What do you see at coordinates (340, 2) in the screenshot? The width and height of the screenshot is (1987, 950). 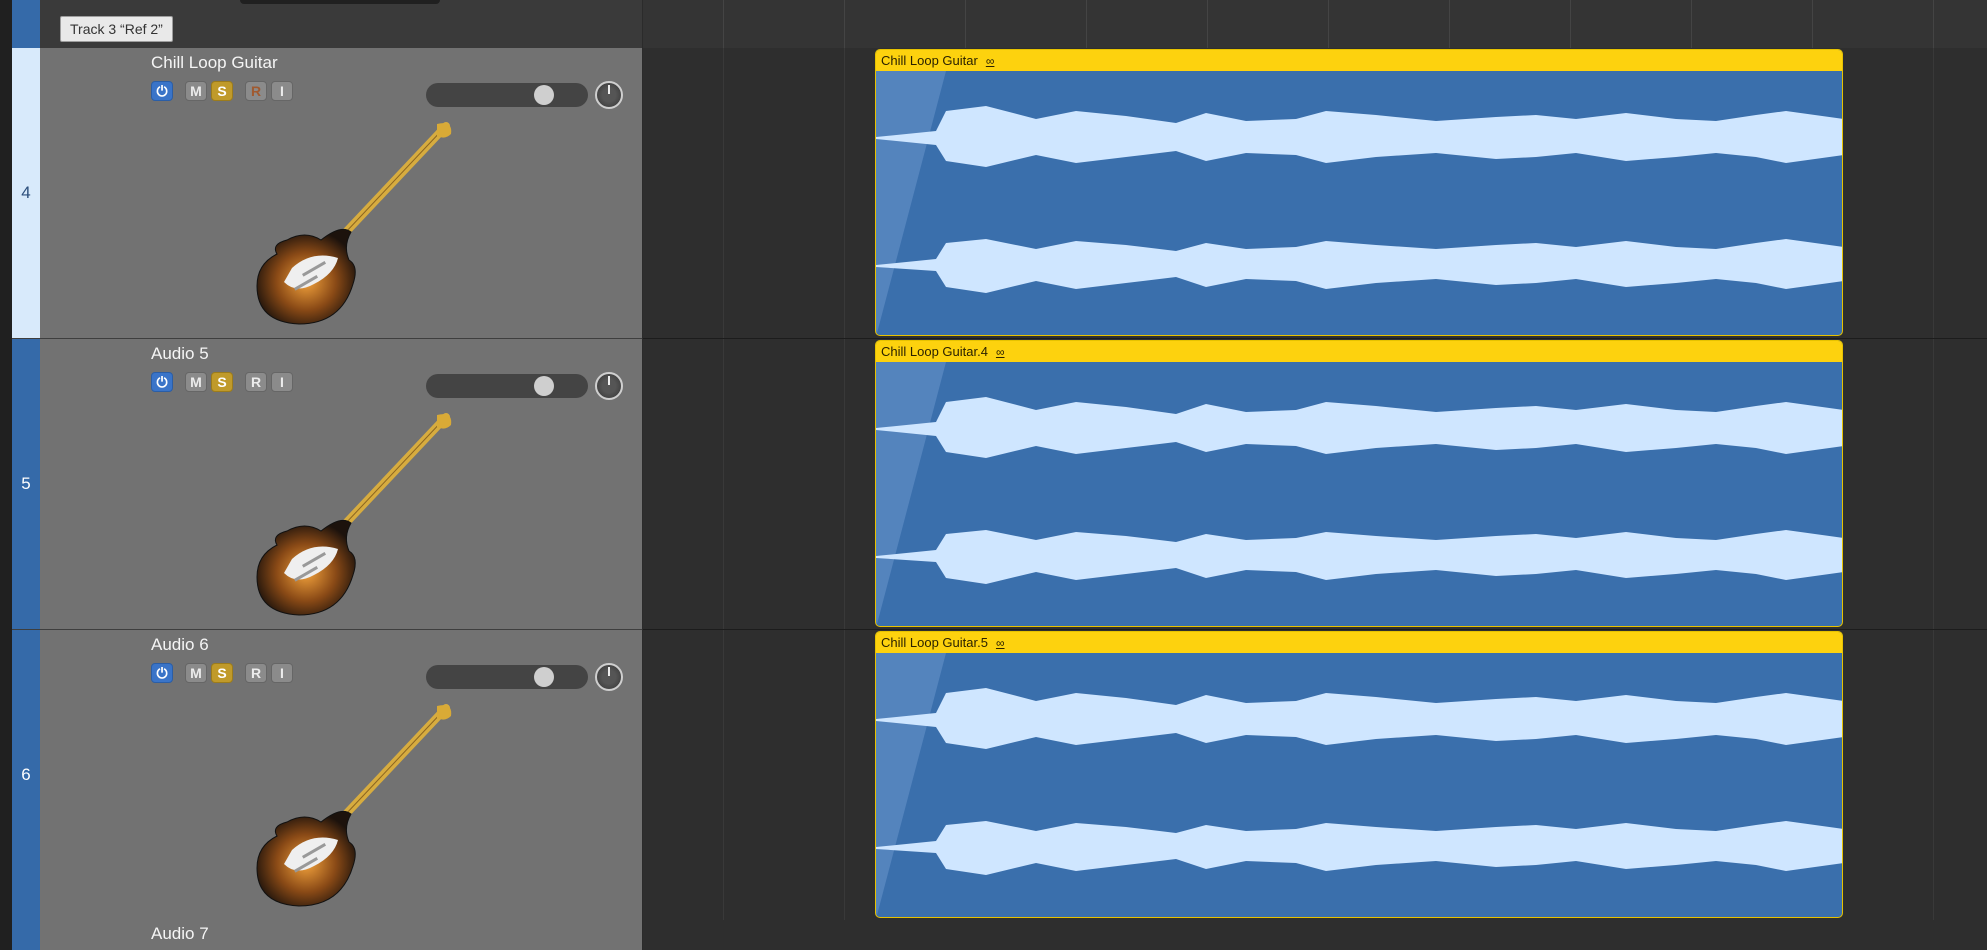 I see `toolbar-edge` at bounding box center [340, 2].